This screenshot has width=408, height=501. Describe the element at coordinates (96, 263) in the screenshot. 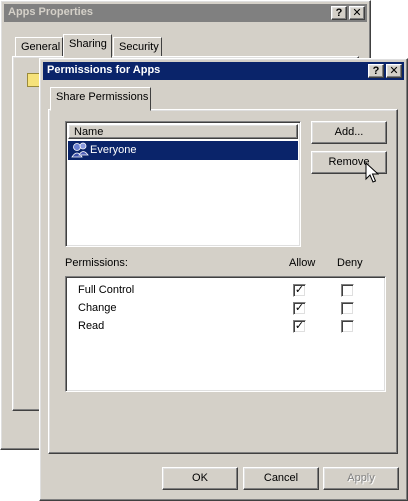

I see `permissions-label: Permissions:` at that location.